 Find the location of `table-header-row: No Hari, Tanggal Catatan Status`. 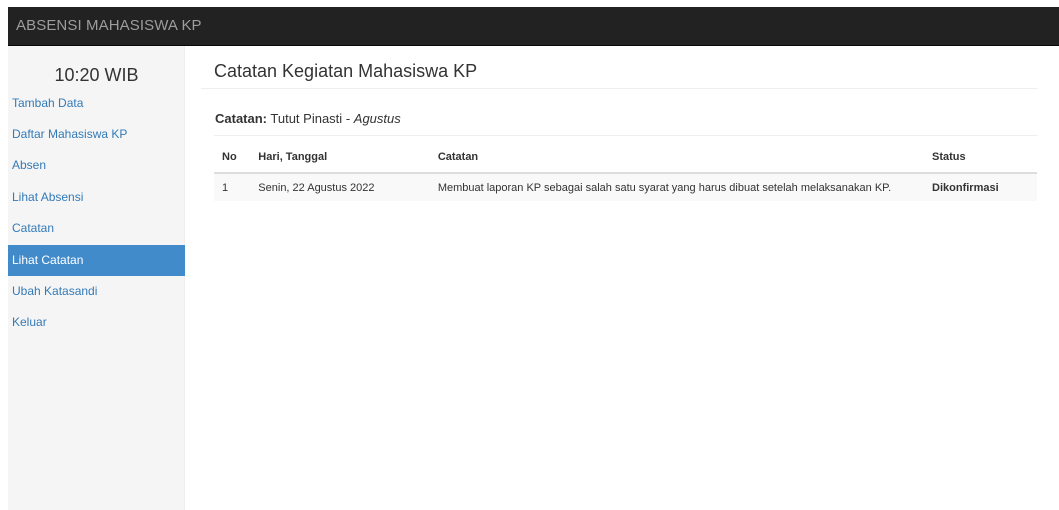

table-header-row: No Hari, Tanggal Catatan Status is located at coordinates (625, 158).